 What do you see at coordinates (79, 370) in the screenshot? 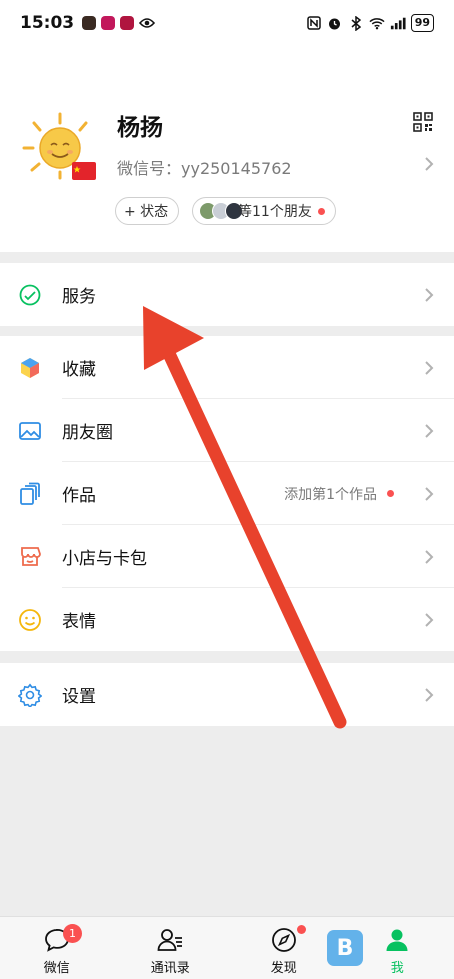
I see `menu-item-label: 收藏` at bounding box center [79, 370].